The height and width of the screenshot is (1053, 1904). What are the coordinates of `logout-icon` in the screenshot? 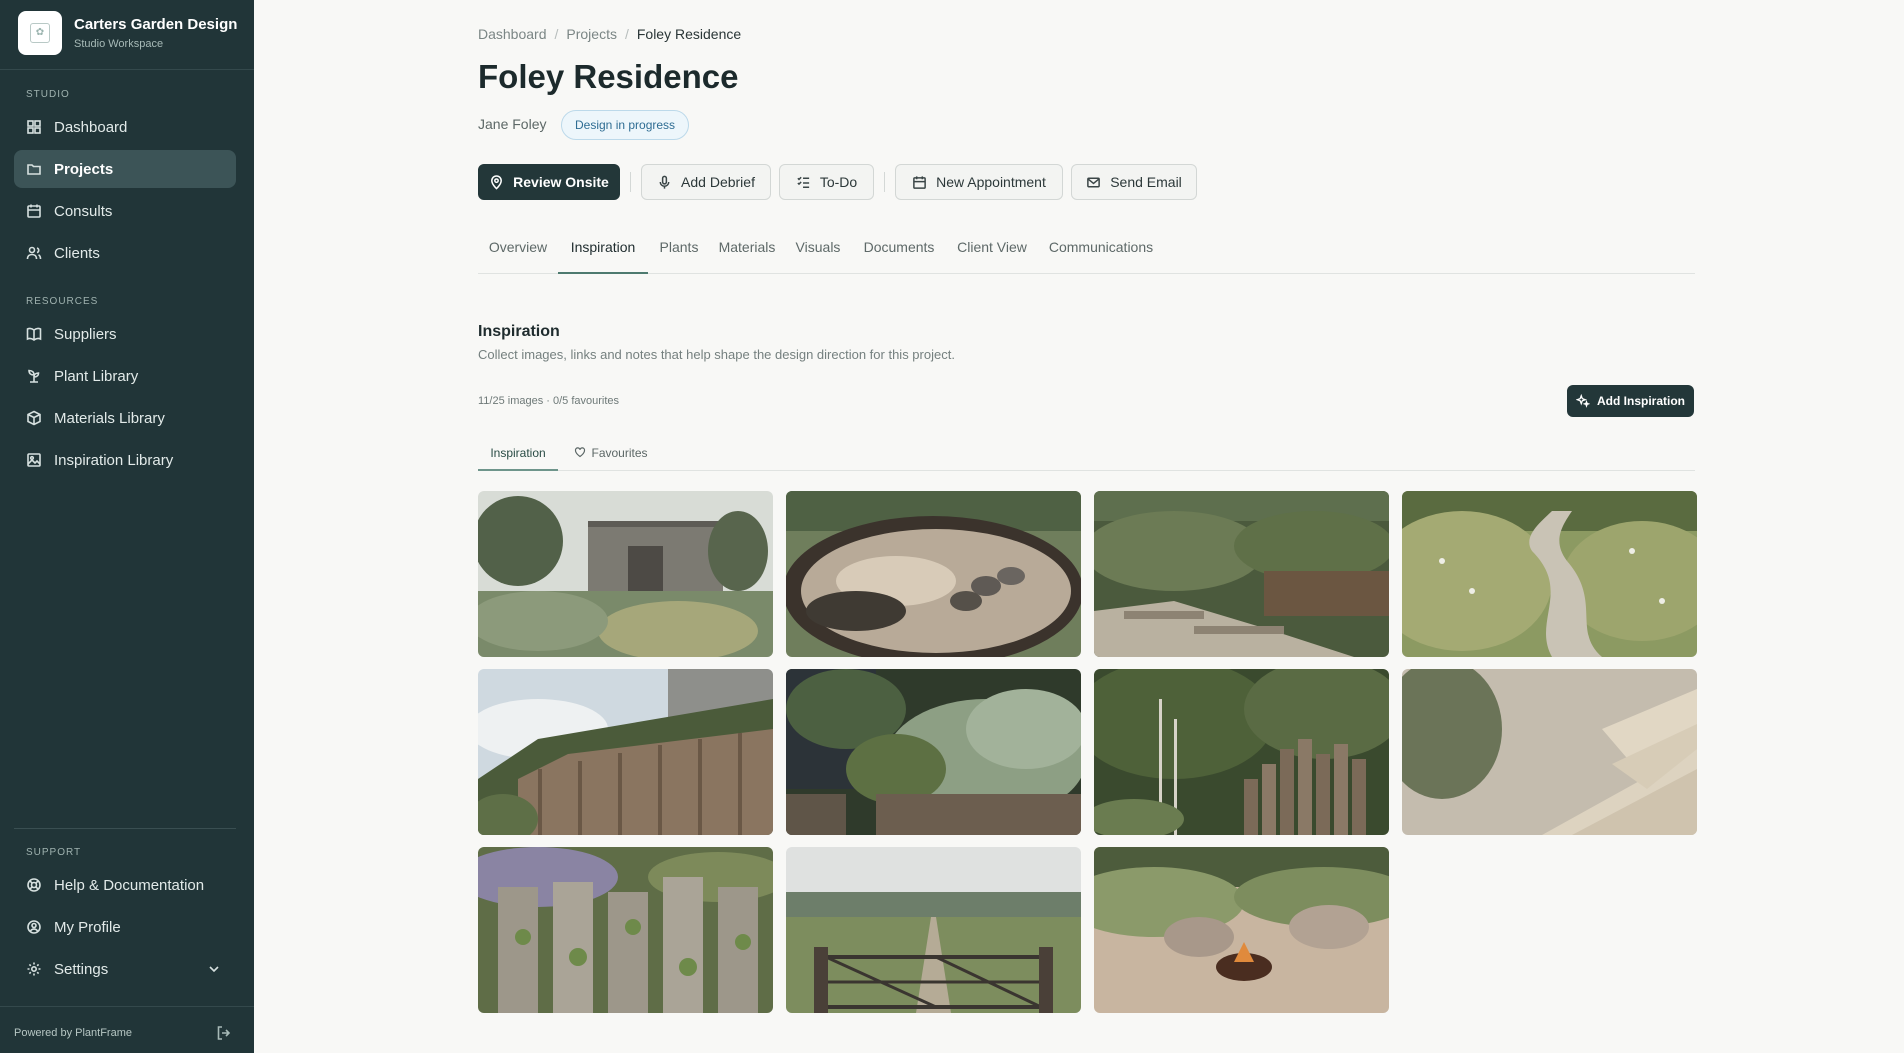 It's located at (224, 1033).